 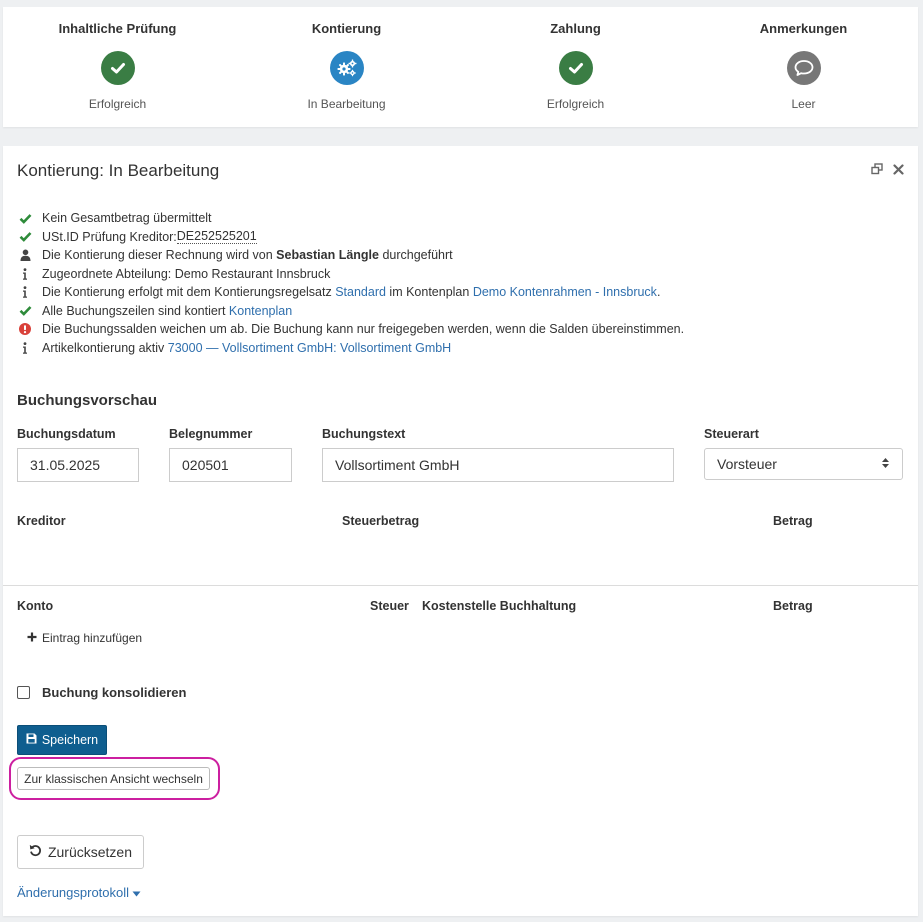 What do you see at coordinates (793, 521) in the screenshot?
I see `amount-label: Betrag` at bounding box center [793, 521].